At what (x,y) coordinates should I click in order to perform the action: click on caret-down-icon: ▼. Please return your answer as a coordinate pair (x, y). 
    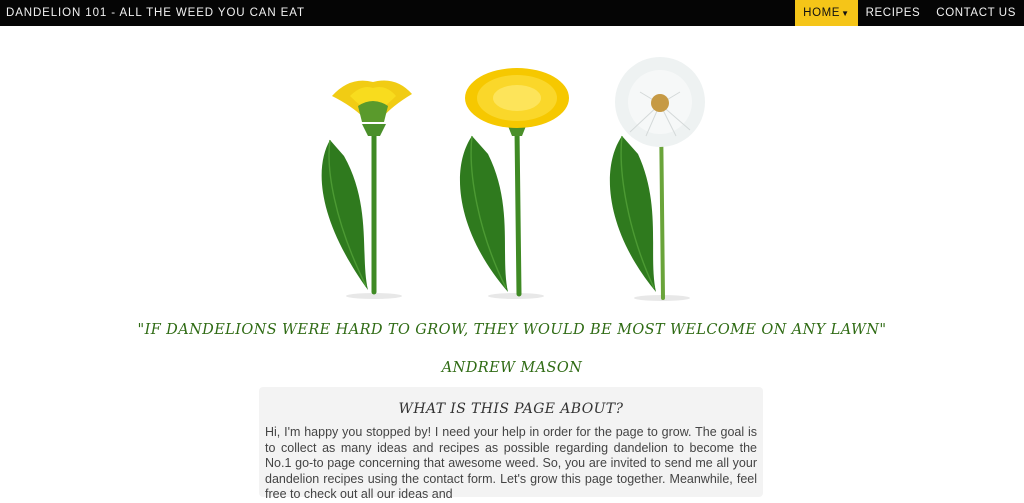
    Looking at the image, I should click on (845, 13).